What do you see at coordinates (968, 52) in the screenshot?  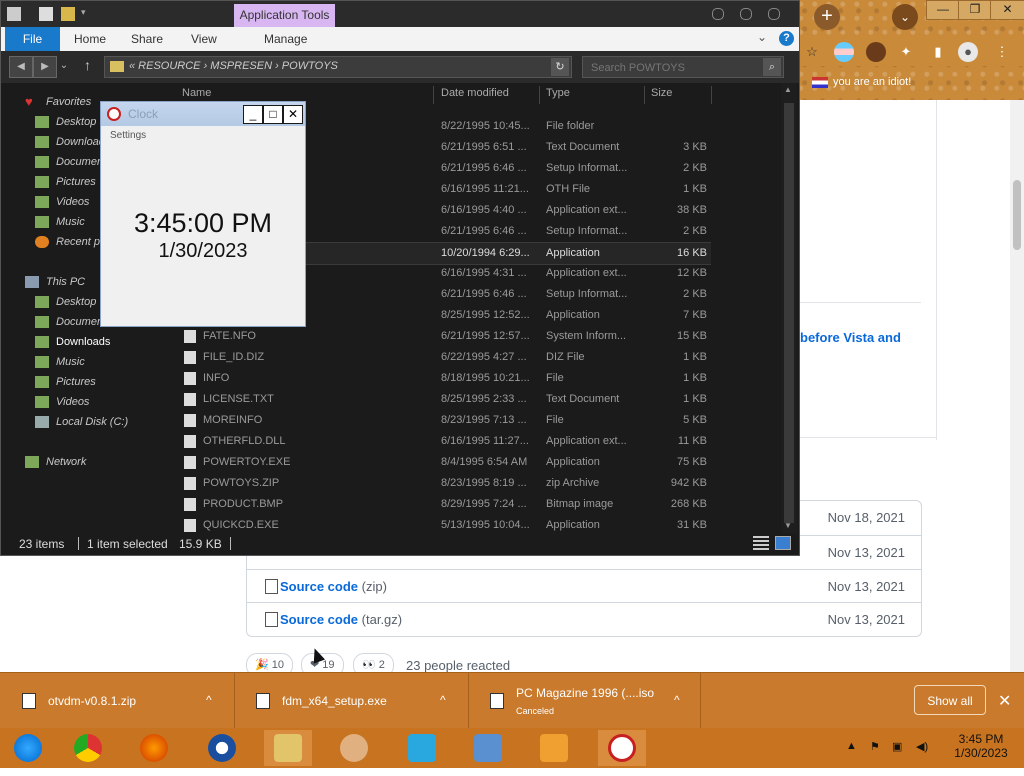 I see `profile-icon: ●` at bounding box center [968, 52].